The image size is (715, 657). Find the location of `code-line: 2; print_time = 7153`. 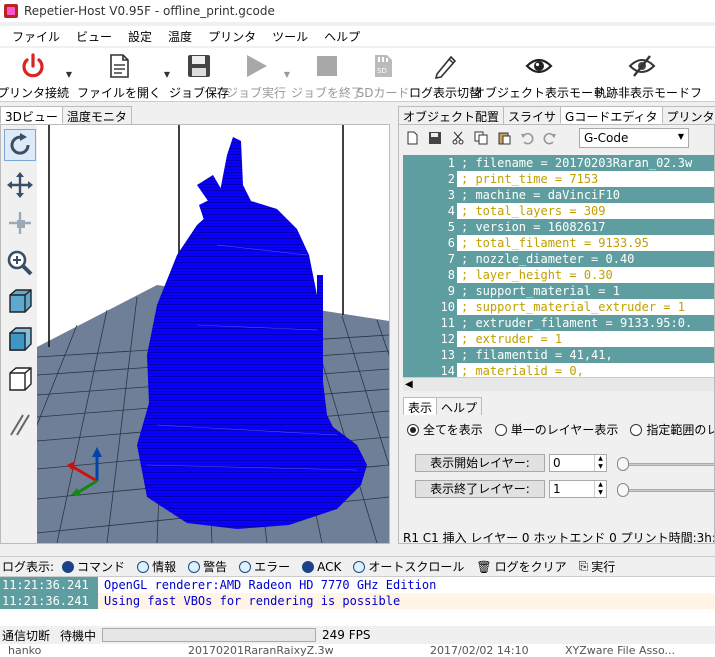

code-line: 2; print_time = 7153 is located at coordinates (558, 179).